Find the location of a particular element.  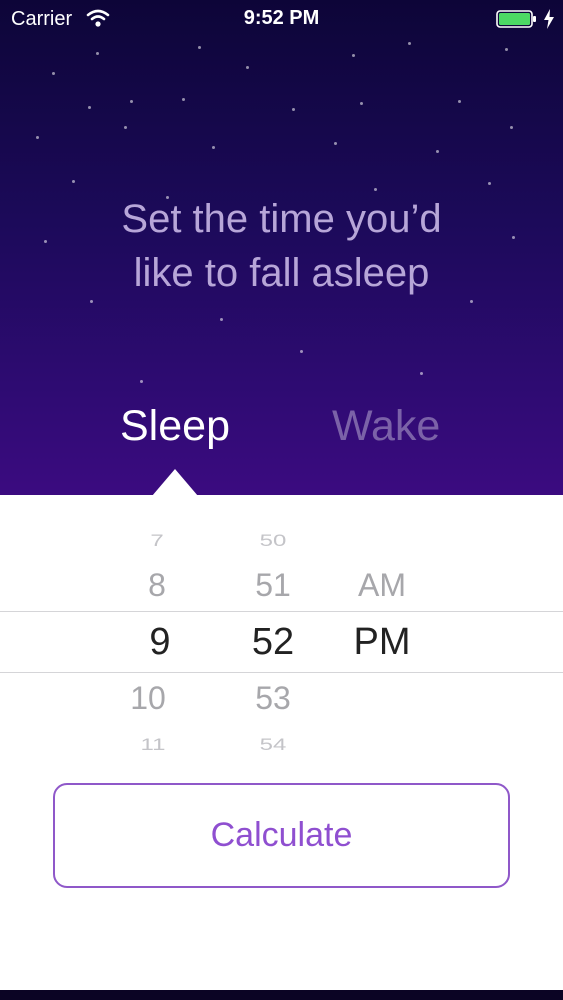

hour-option: 11 is located at coordinates (153, 745).